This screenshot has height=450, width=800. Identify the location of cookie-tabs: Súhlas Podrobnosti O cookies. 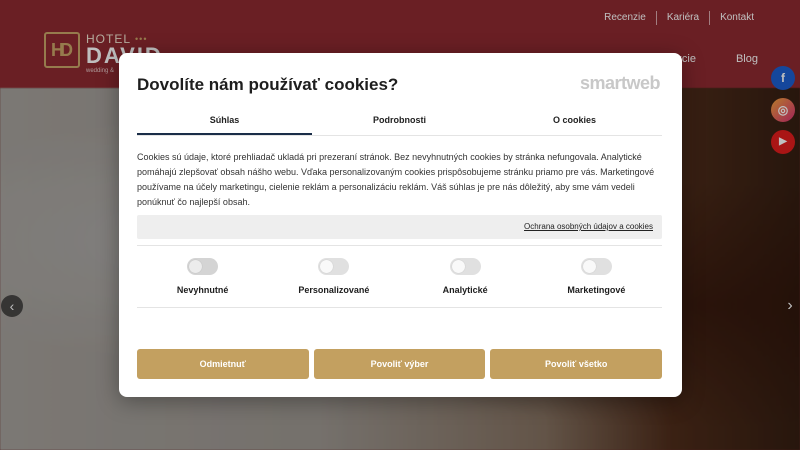
(399, 122).